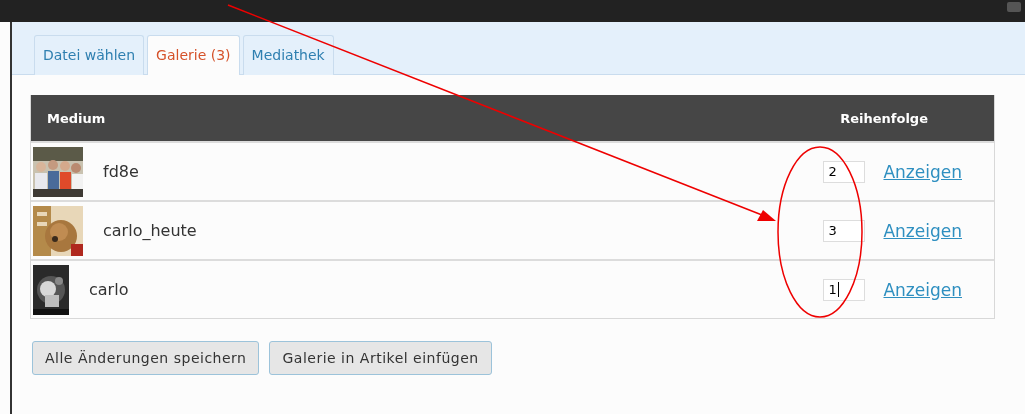  Describe the element at coordinates (146, 358) in the screenshot. I see `action-button: Alle Änderungen speichern` at that location.